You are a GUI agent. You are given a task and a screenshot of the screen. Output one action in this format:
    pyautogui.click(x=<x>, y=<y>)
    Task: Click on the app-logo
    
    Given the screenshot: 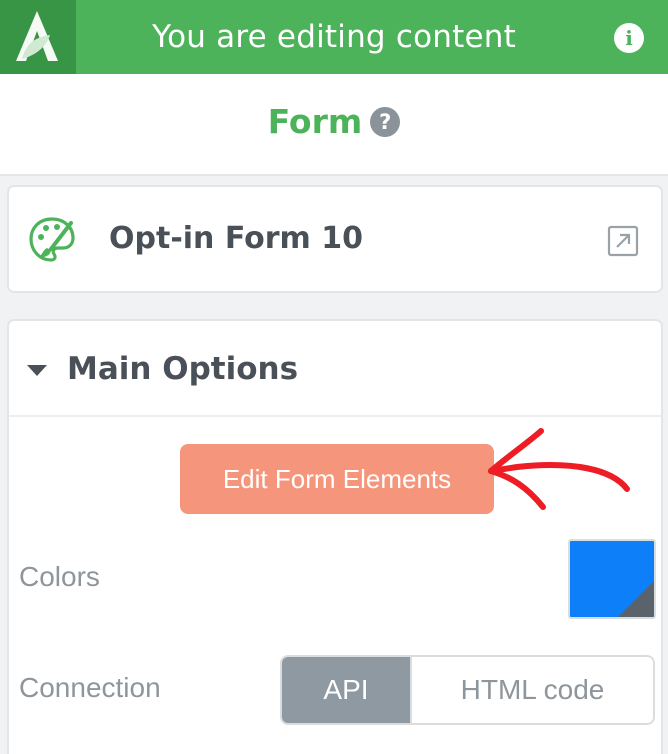 What is the action you would take?
    pyautogui.click(x=38, y=37)
    